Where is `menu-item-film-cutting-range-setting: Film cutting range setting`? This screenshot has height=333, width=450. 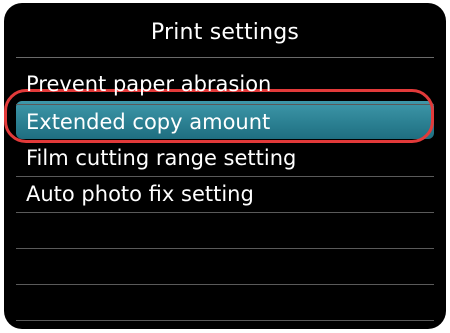
menu-item-film-cutting-range-setting: Film cutting range setting is located at coordinates (225, 159).